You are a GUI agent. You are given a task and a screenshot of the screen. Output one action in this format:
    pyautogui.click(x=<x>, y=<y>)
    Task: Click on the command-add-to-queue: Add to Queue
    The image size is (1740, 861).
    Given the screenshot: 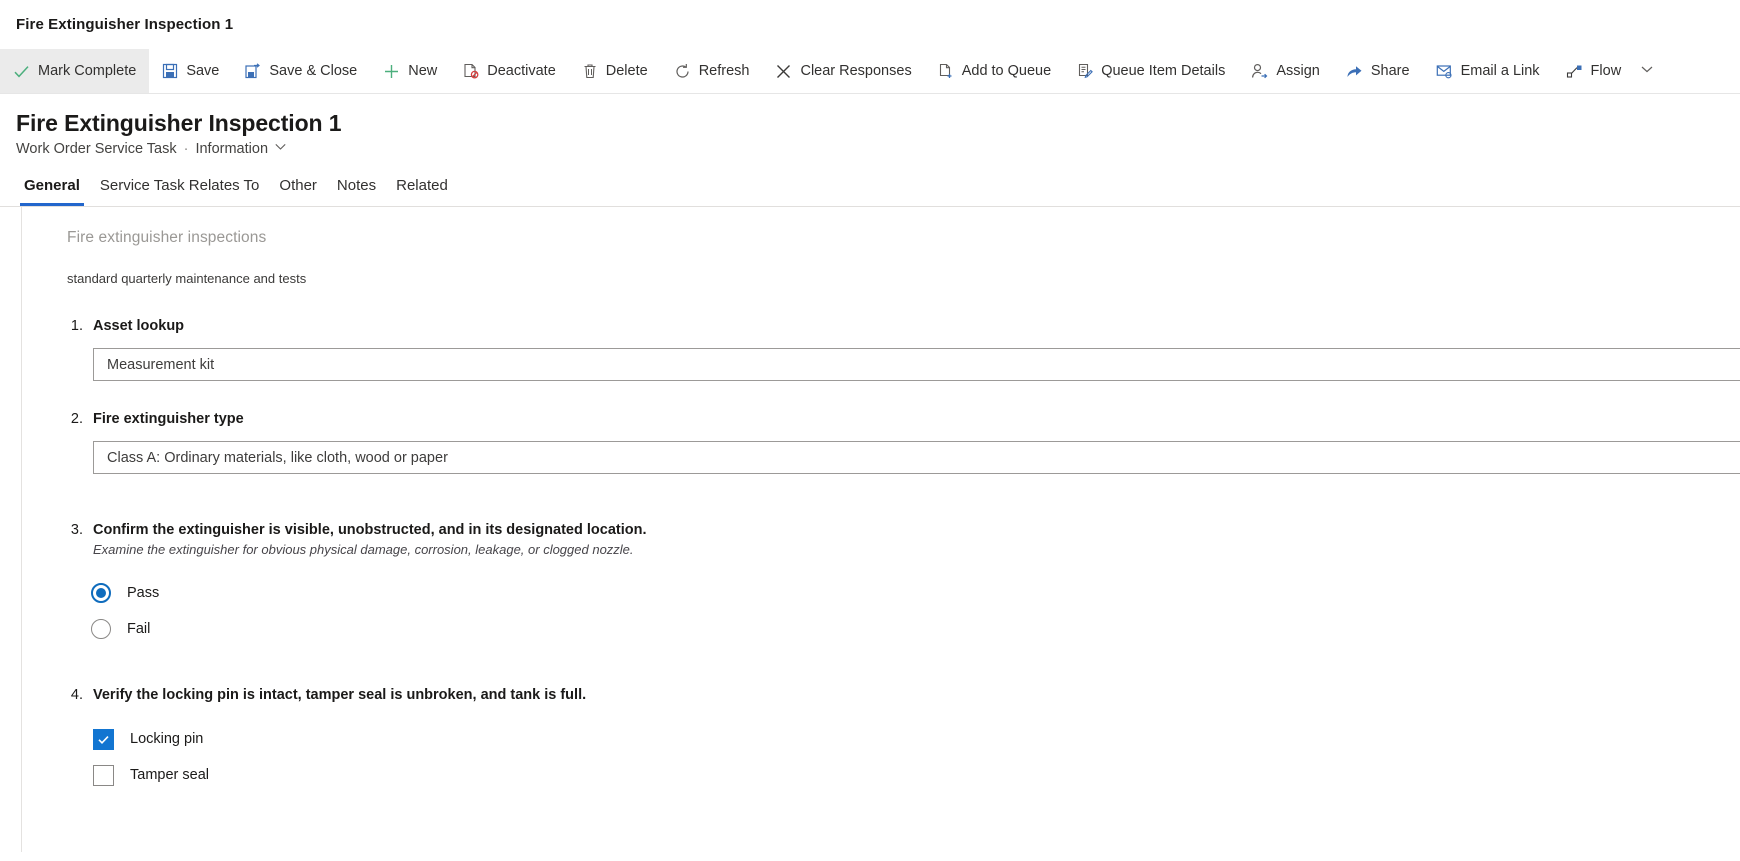 What is the action you would take?
    pyautogui.click(x=995, y=71)
    